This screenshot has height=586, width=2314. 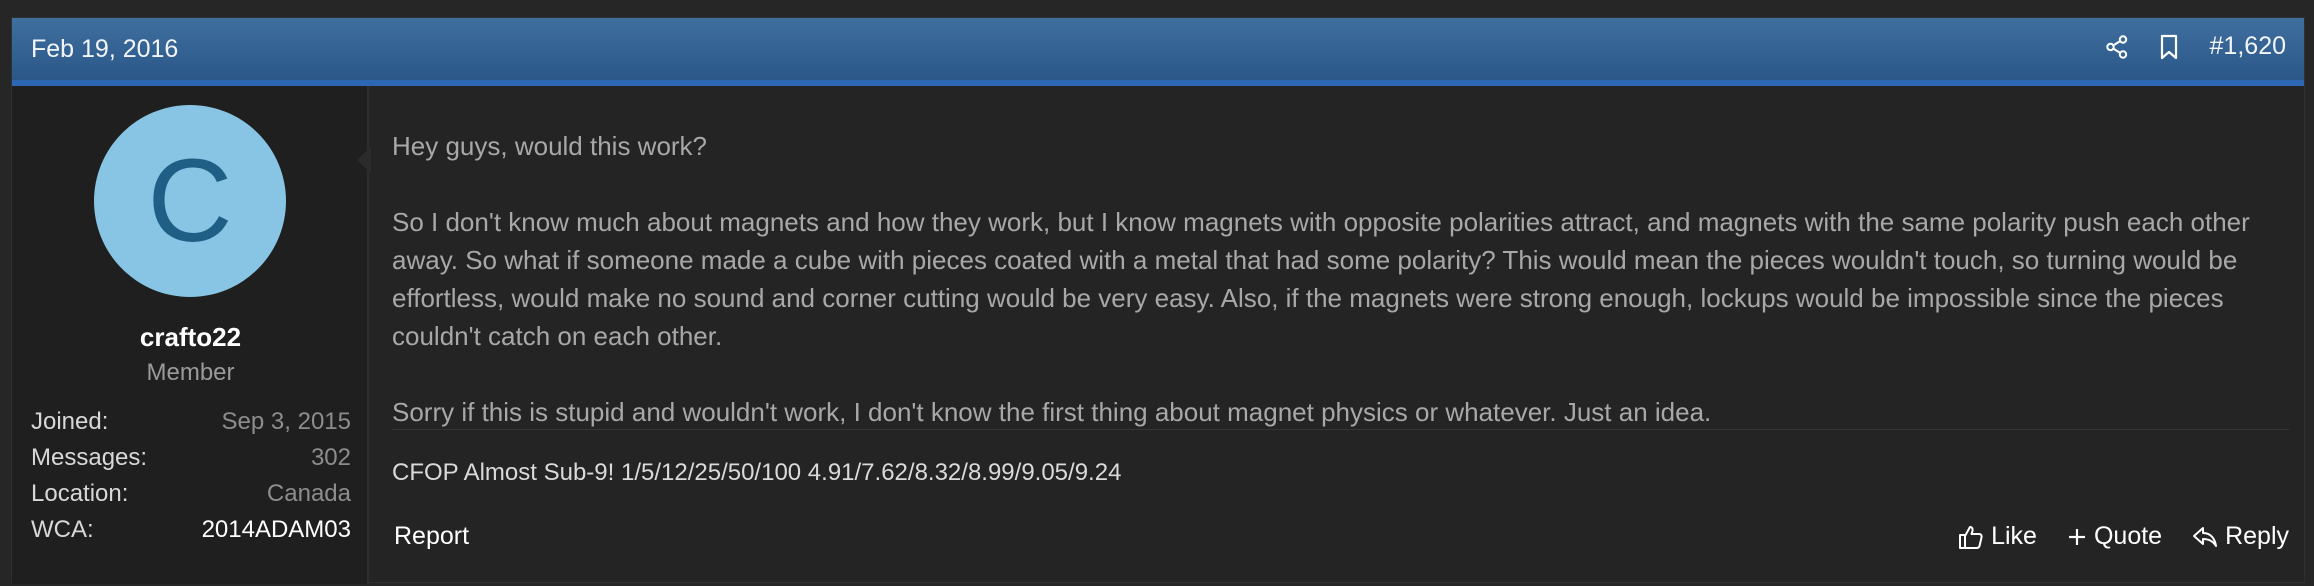 What do you see at coordinates (2077, 537) in the screenshot?
I see `plus-icon` at bounding box center [2077, 537].